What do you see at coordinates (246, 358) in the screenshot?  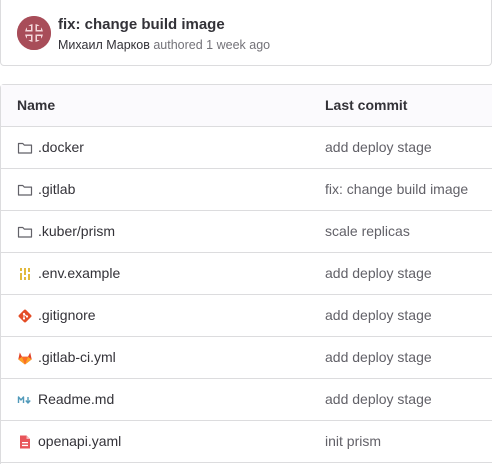 I see `table-row: .gitlab-ci.yml add deploy stage` at bounding box center [246, 358].